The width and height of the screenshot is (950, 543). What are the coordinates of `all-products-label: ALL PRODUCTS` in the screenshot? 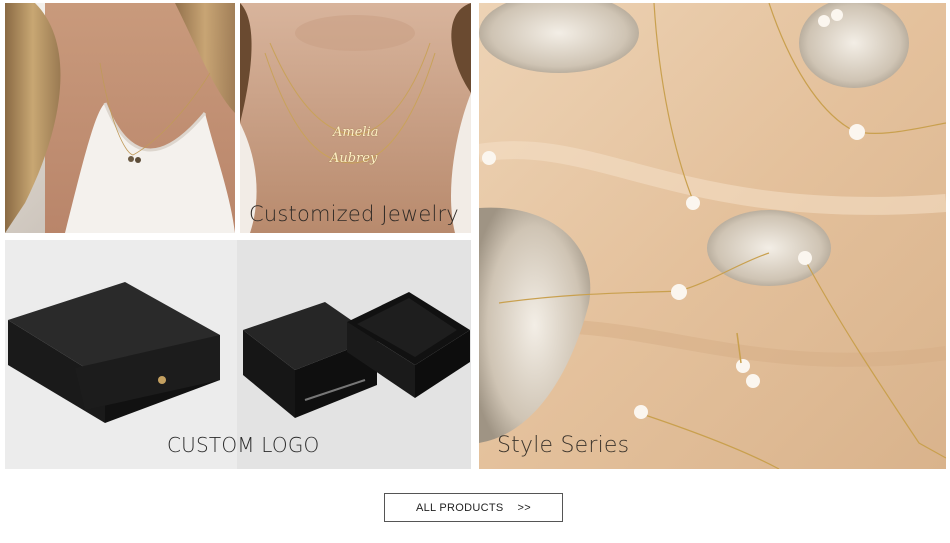 It's located at (460, 507).